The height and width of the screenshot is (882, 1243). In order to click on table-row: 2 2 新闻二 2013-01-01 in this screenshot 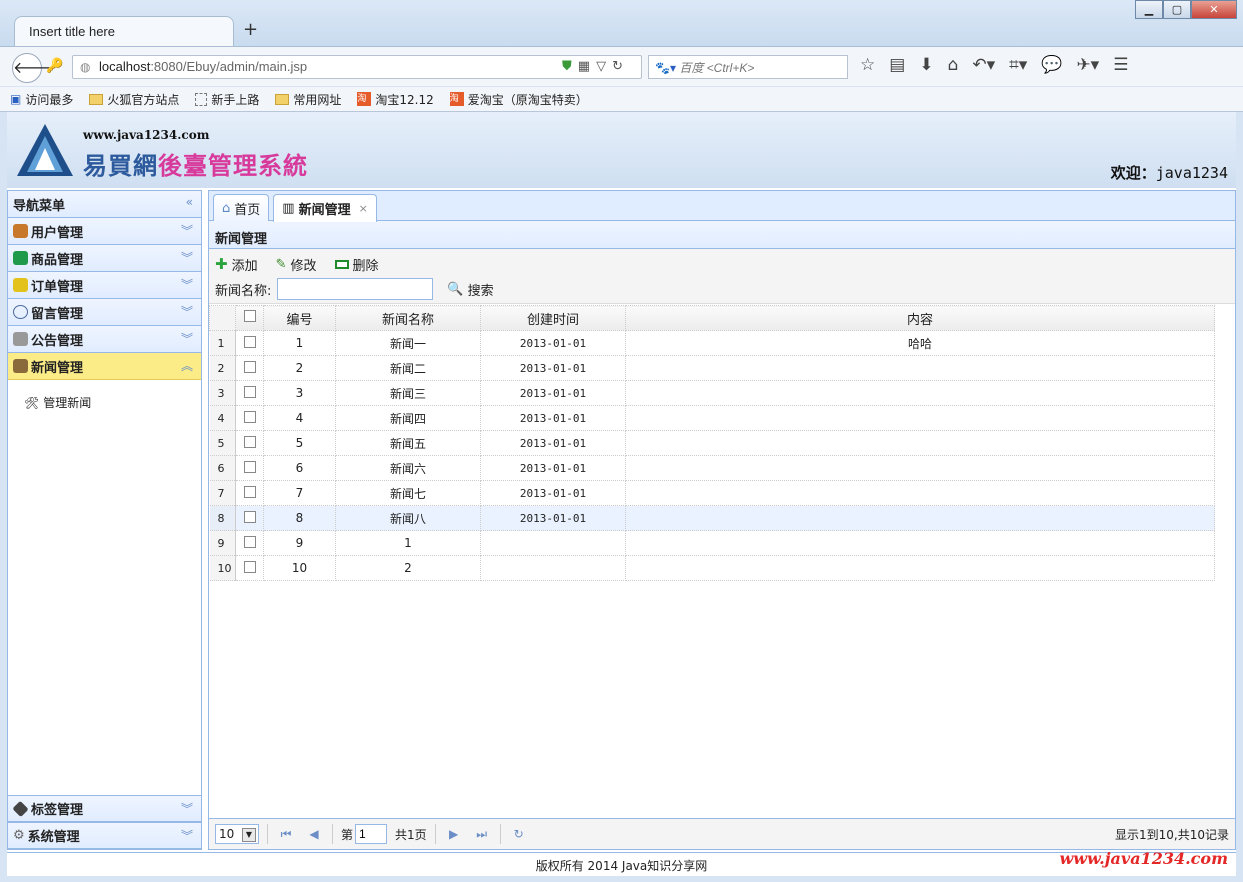, I will do `click(712, 368)`.